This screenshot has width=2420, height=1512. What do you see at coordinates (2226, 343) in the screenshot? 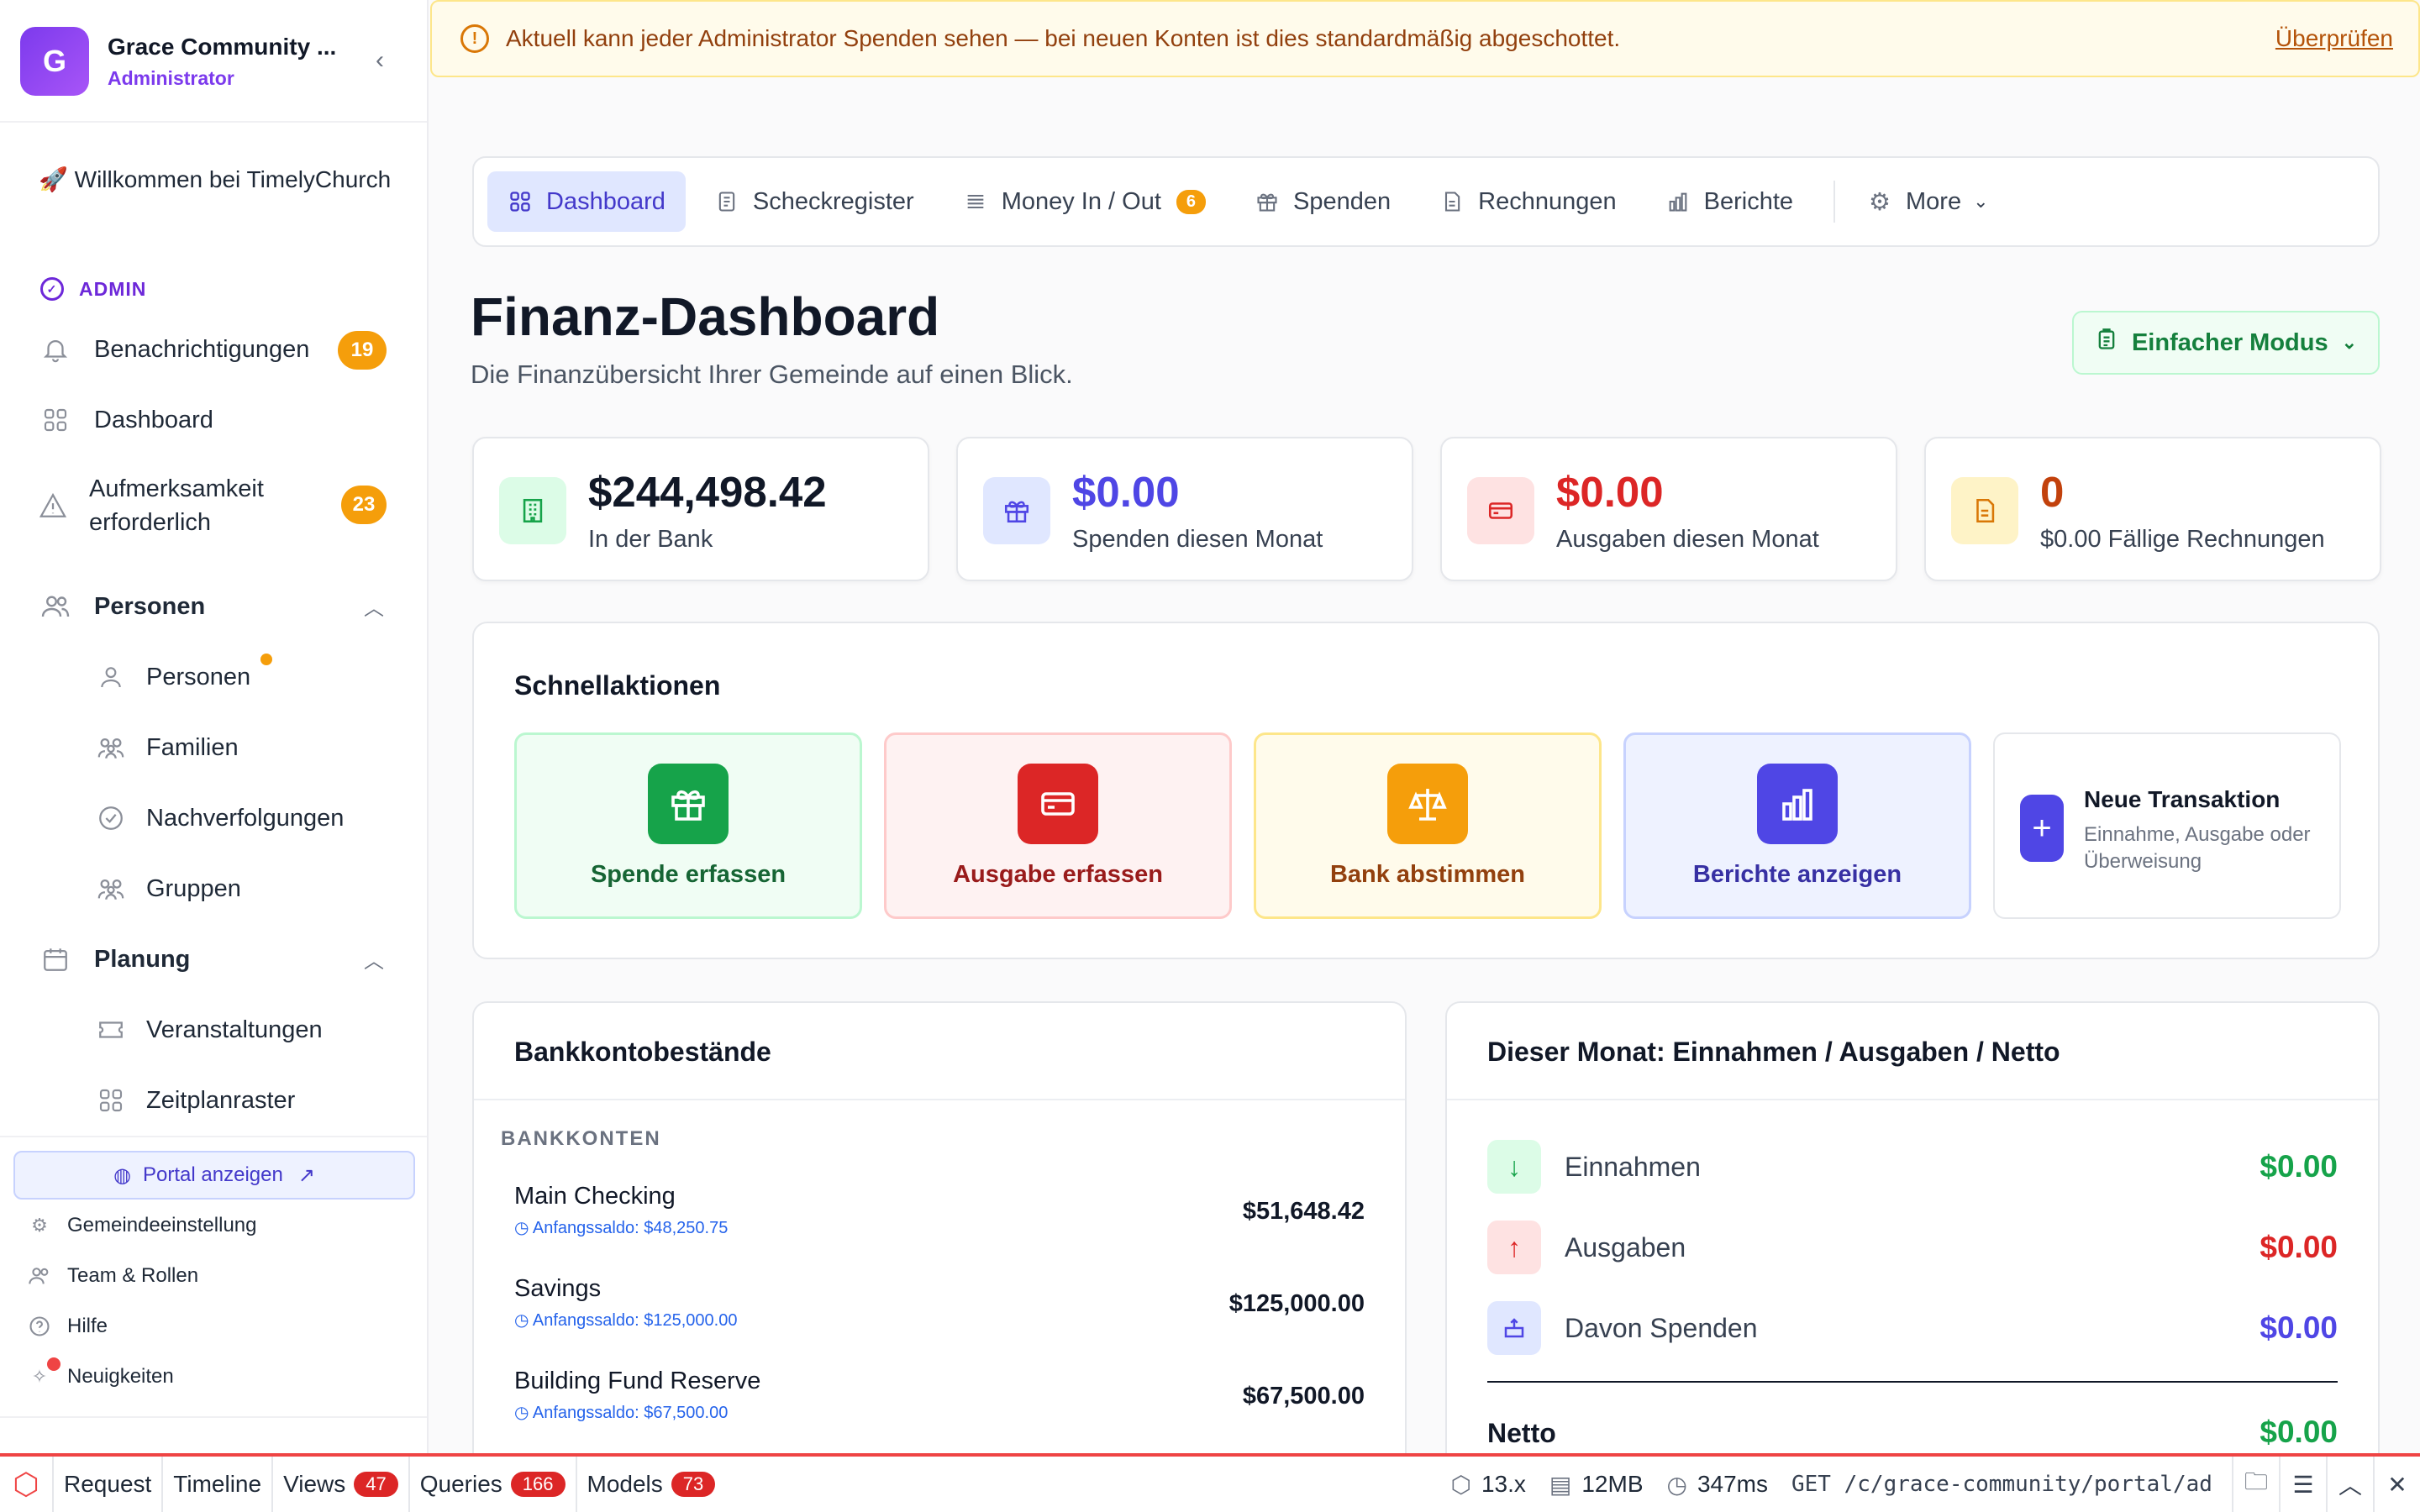
I see `simple-mode-dropdown: Einfacher Modus ⌄` at bounding box center [2226, 343].